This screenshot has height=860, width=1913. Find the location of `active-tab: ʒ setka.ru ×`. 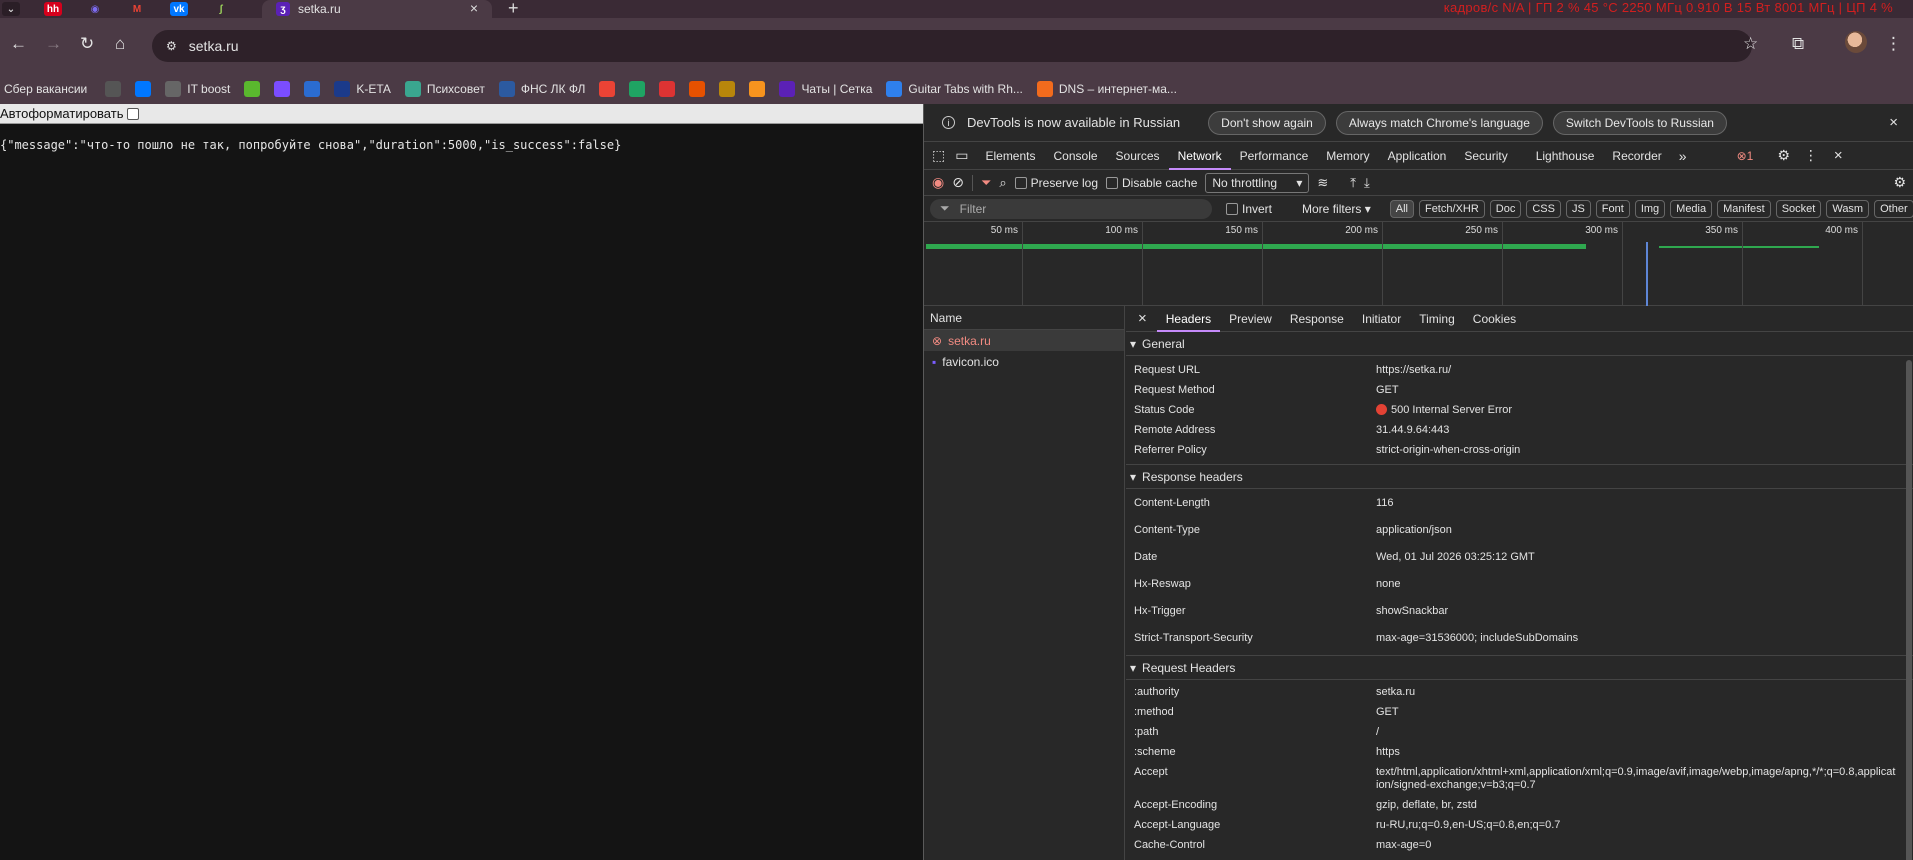

active-tab: ʒ setka.ru × is located at coordinates (377, 9).